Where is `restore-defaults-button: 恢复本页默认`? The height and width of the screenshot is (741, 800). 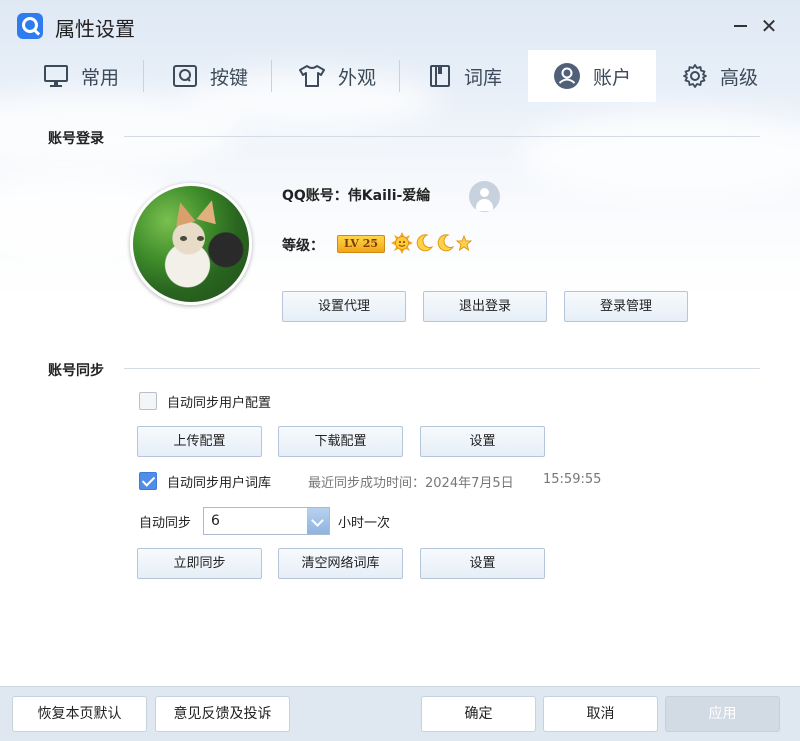
restore-defaults-button: 恢复本页默认 is located at coordinates (79, 714).